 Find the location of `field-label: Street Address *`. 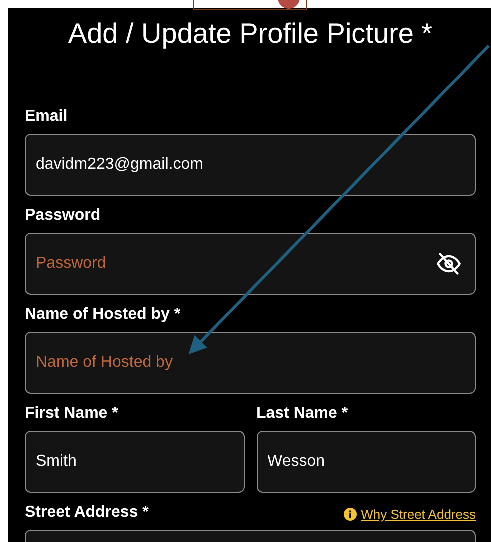

field-label: Street Address * is located at coordinates (87, 513).